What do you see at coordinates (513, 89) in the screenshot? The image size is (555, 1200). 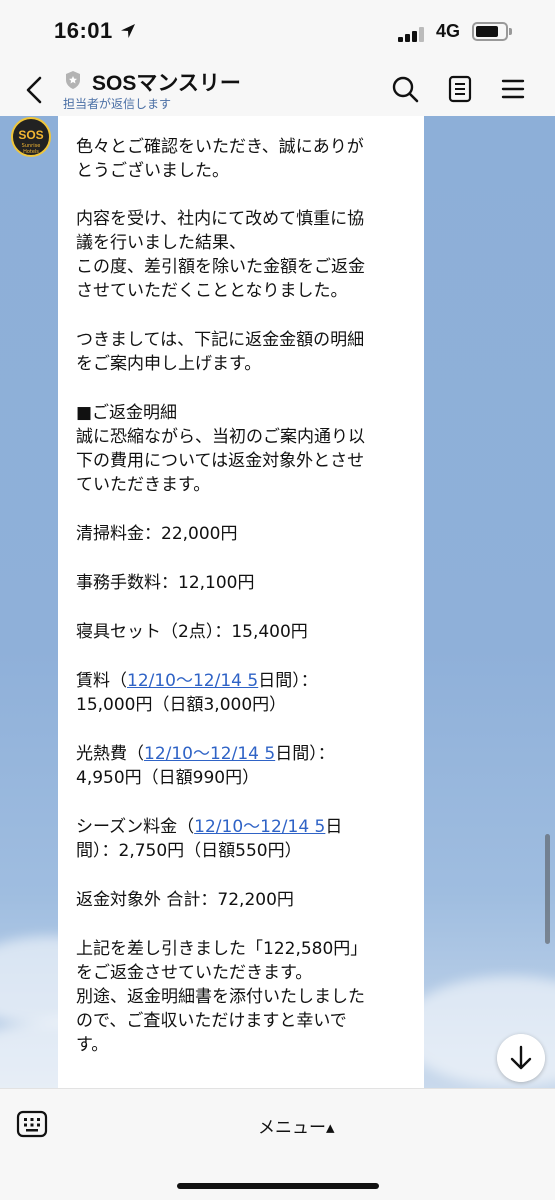 I see `menu-hamburger-button` at bounding box center [513, 89].